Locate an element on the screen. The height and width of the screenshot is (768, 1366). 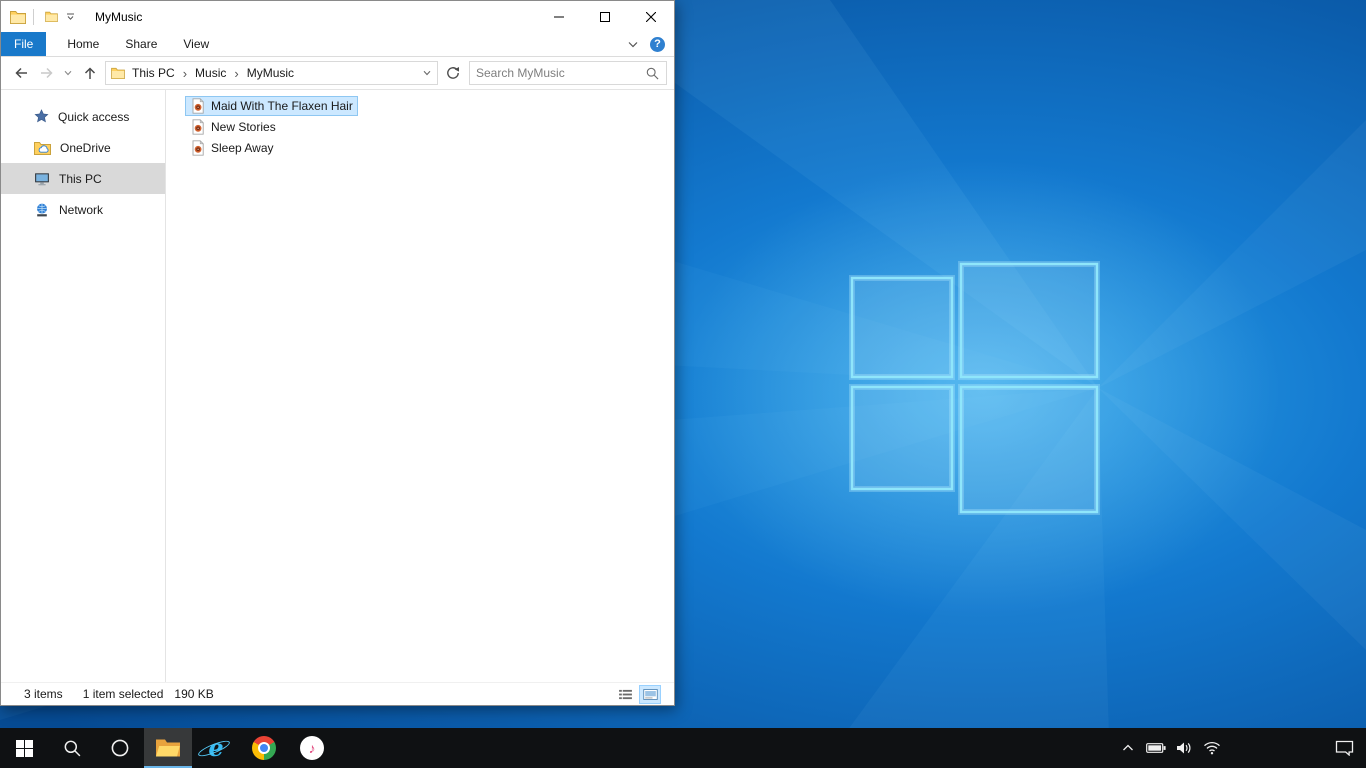
cortana-circle-icon is located at coordinates (120, 748).